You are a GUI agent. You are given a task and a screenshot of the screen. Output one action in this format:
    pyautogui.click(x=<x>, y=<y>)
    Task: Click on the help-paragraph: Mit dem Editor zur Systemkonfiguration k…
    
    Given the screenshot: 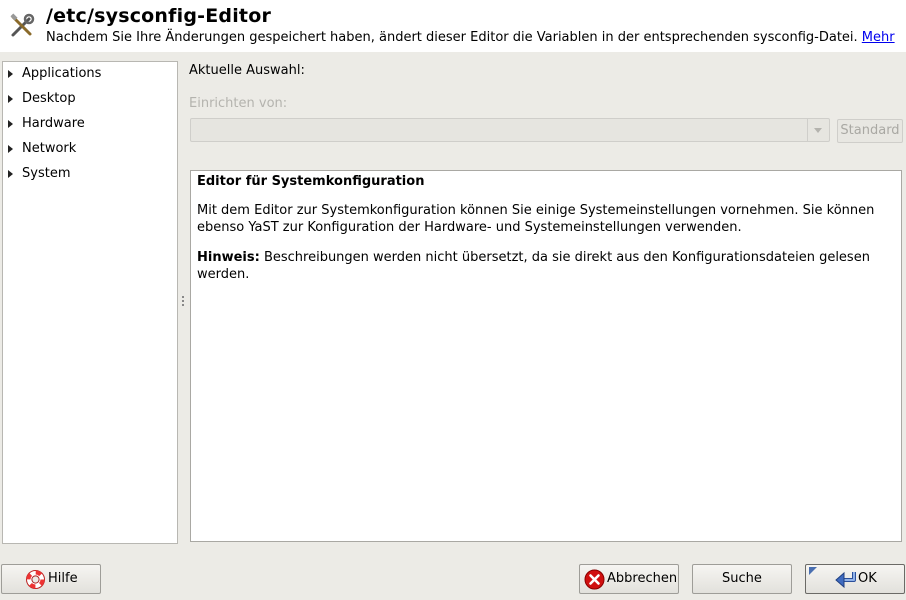 What is the action you would take?
    pyautogui.click(x=536, y=219)
    